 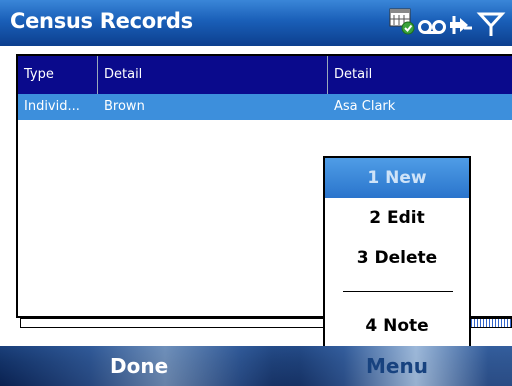 I want to click on list-header: Type Detail Detail, so click(x=265, y=75).